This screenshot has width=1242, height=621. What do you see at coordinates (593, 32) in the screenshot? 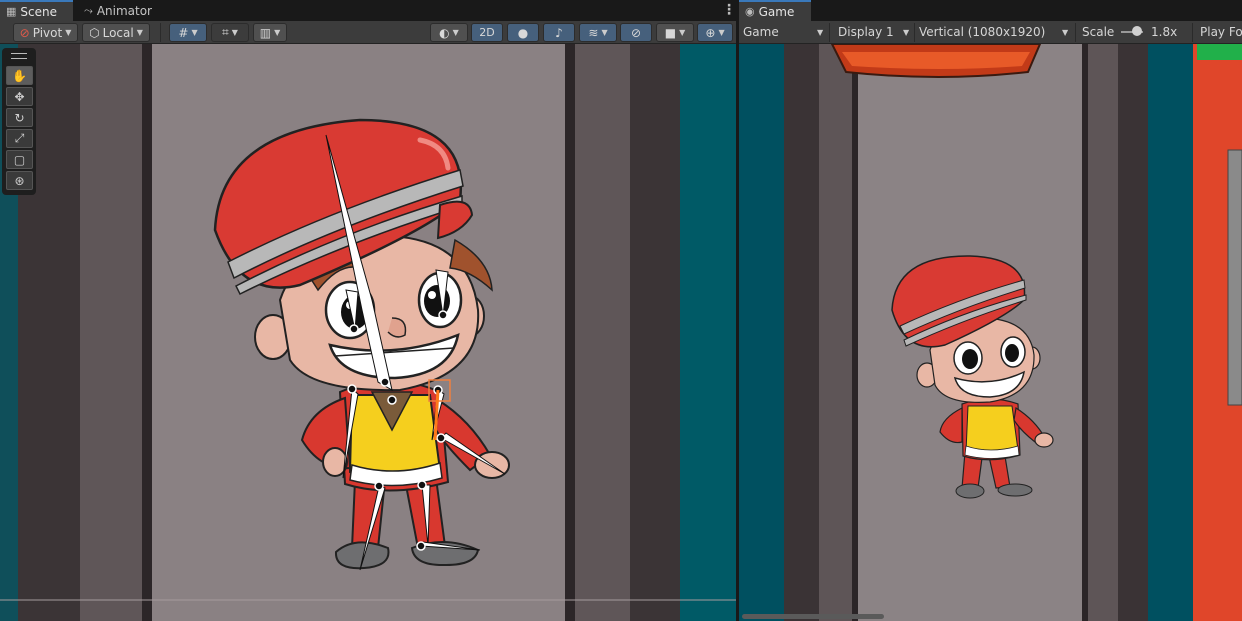
I see `effects-icon: ≋` at bounding box center [593, 32].